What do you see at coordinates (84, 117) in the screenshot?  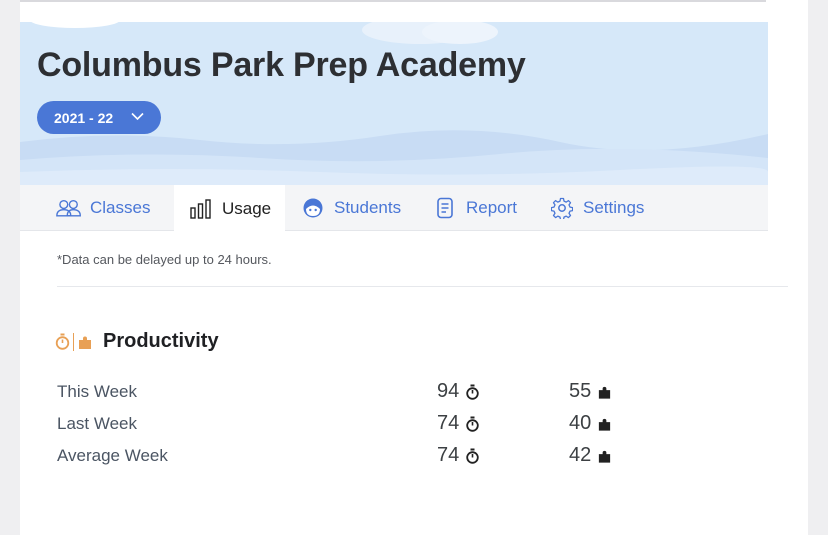 I see `year-selector-label: 2021 - 22` at bounding box center [84, 117].